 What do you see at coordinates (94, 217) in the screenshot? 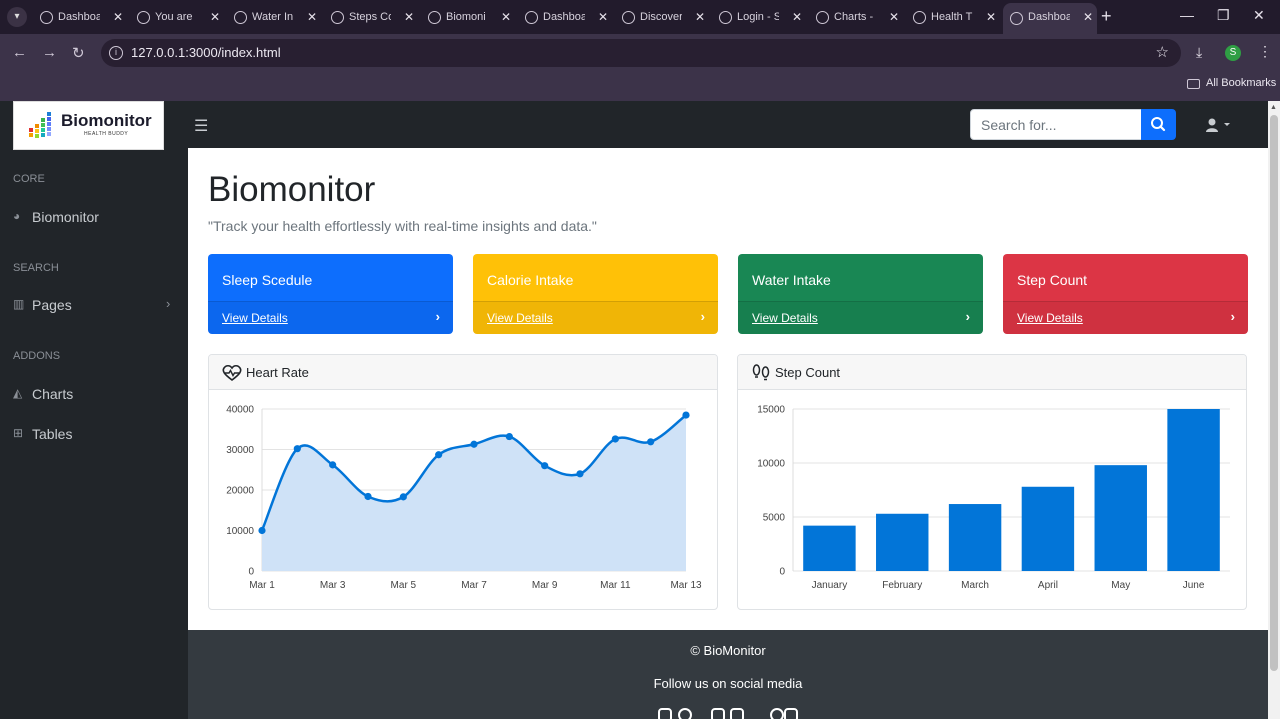
I see `sidebar-item-biomonitor: ◕ Biomonitor` at bounding box center [94, 217].